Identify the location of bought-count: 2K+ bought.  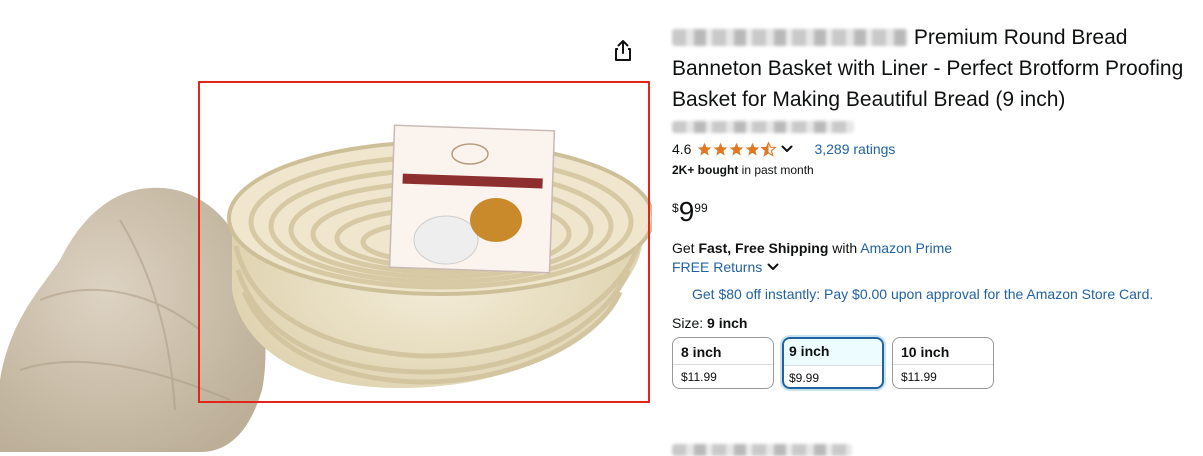
(705, 170).